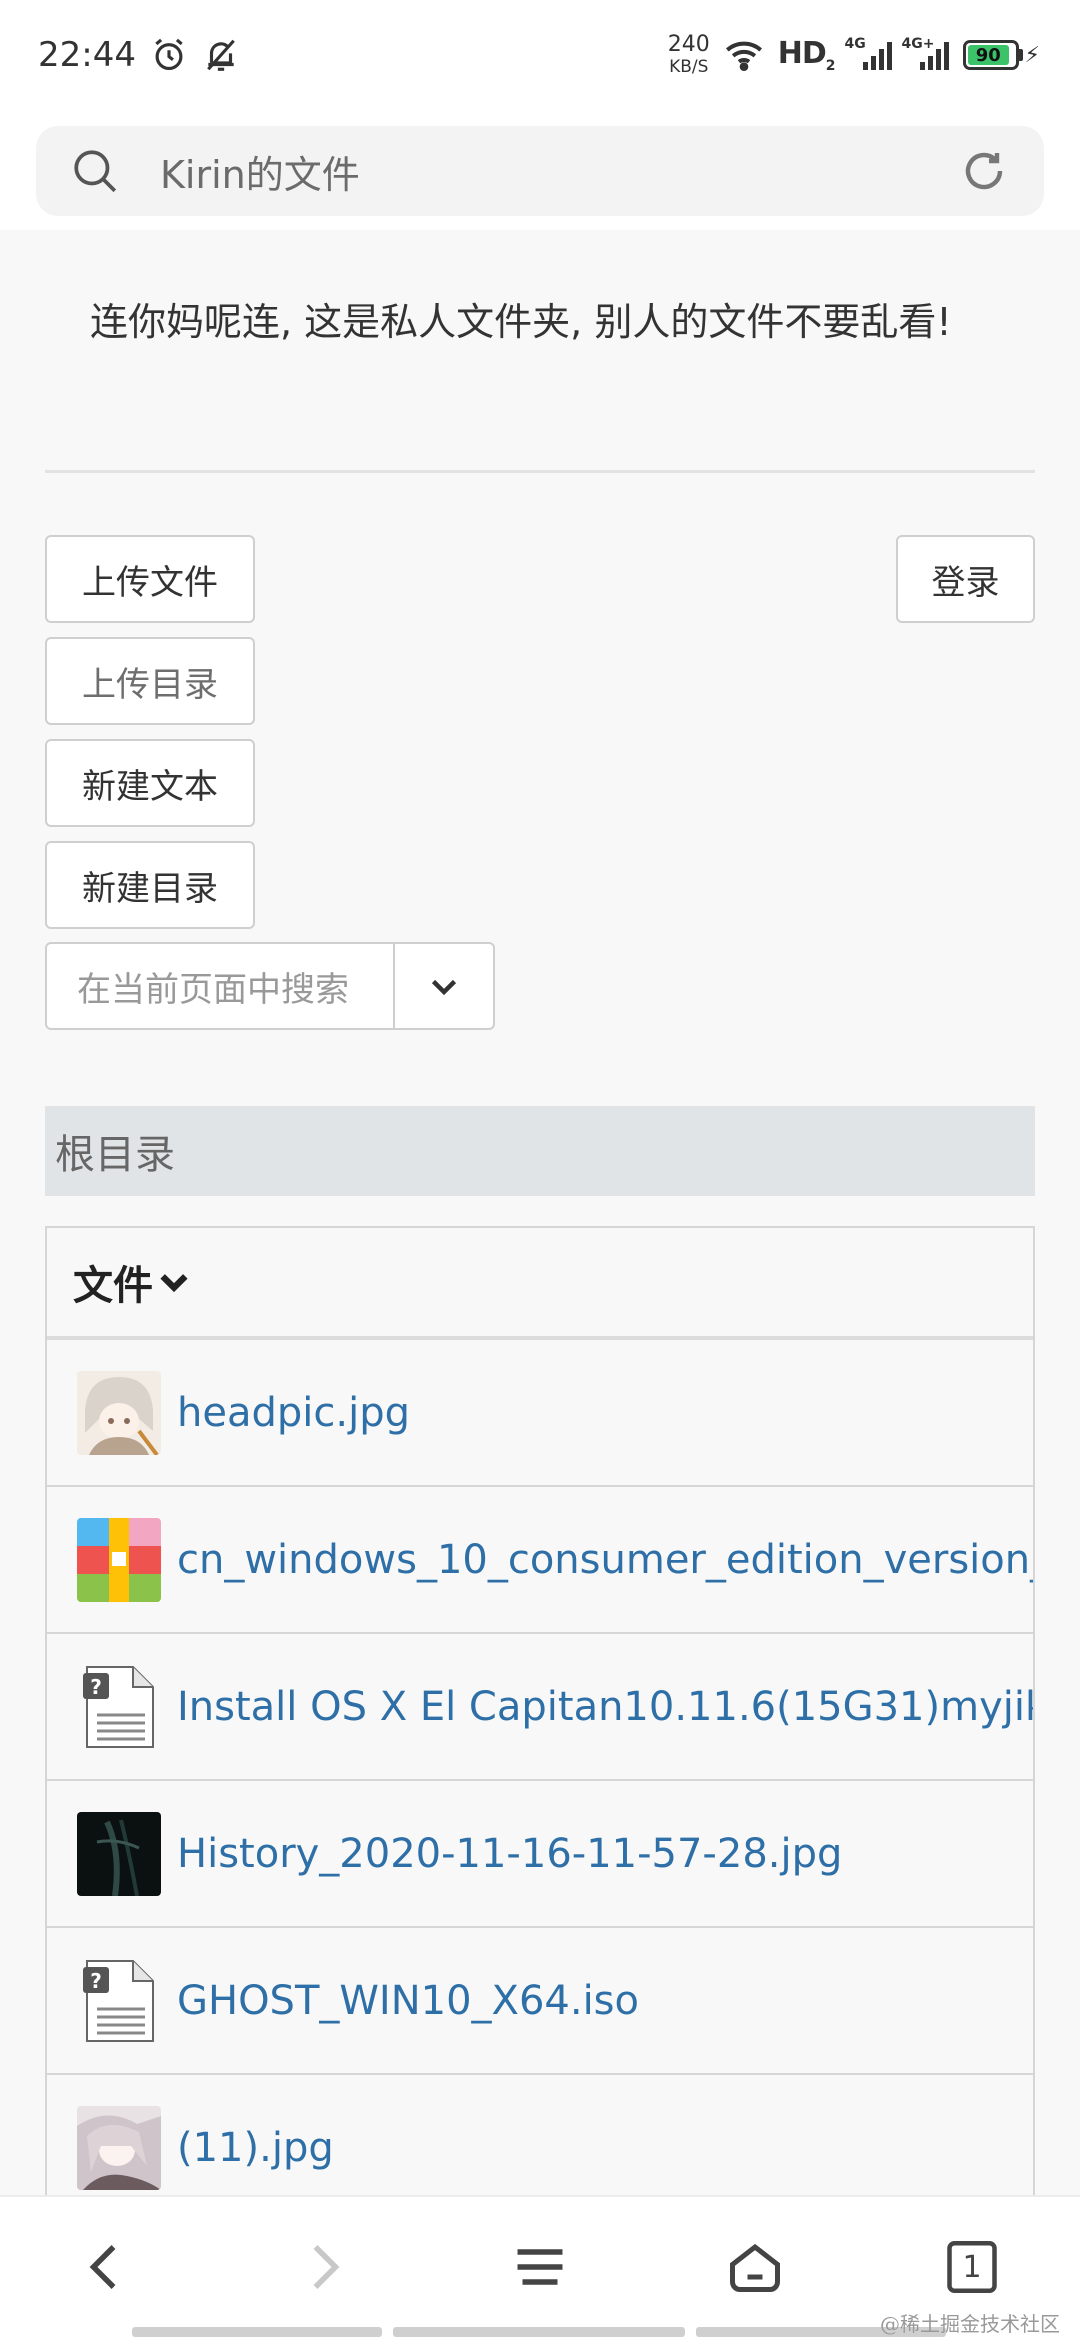 This screenshot has width=1080, height=2340. Describe the element at coordinates (119, 2147) in the screenshot. I see `anime-photo-thumbnail` at that location.